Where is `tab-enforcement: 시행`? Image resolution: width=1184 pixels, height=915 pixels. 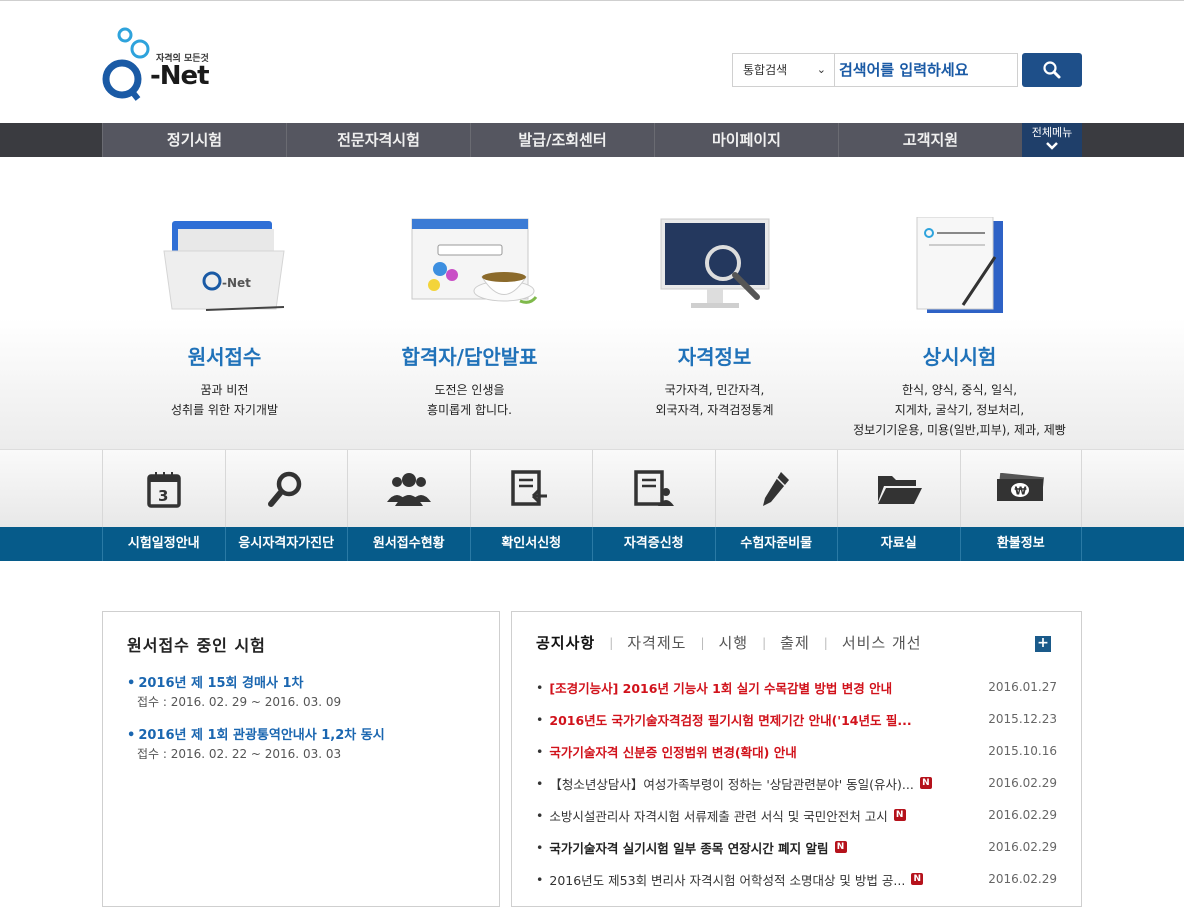
tab-enforcement: 시행 is located at coordinates (734, 642).